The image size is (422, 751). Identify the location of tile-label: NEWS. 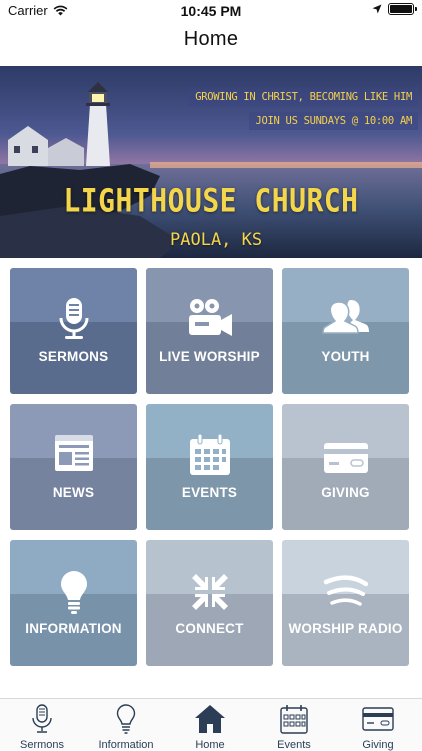
(73, 492).